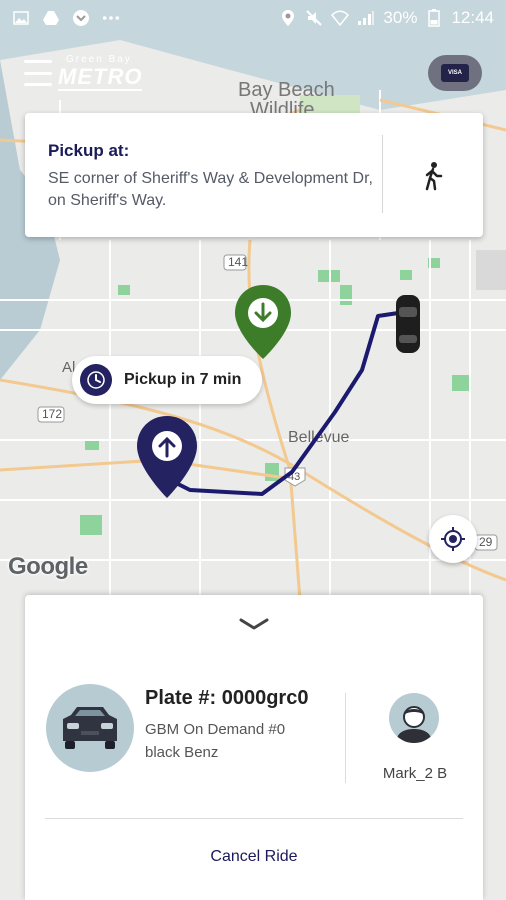  Describe the element at coordinates (89, 150) in the screenshot. I see `pickup-title: Pickup at:` at that location.